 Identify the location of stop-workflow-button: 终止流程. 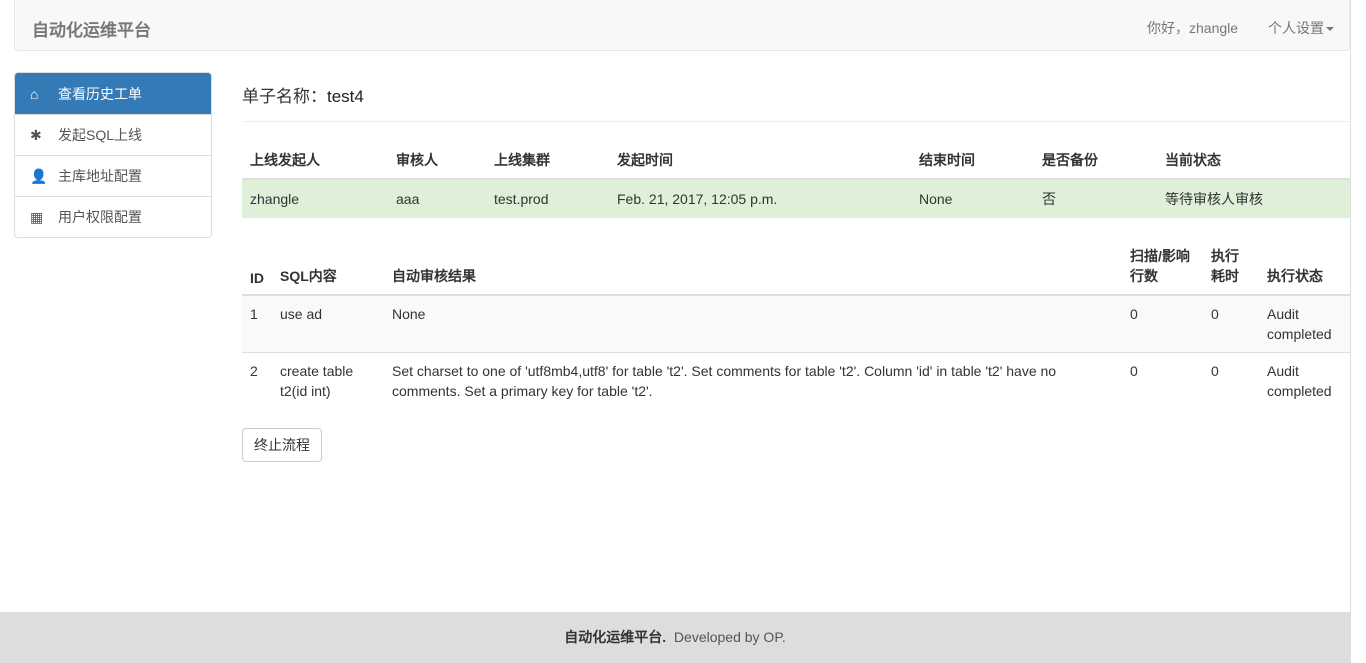
(282, 445).